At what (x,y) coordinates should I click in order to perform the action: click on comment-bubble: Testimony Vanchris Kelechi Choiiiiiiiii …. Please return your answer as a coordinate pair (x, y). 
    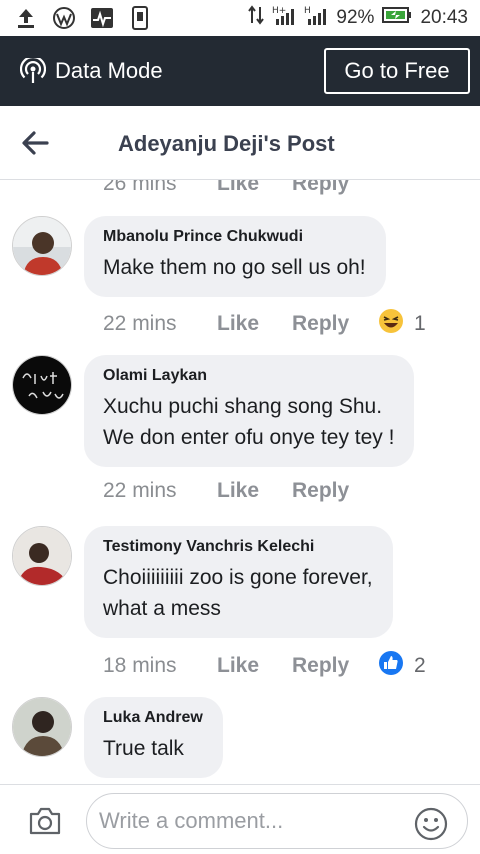
    Looking at the image, I should click on (238, 582).